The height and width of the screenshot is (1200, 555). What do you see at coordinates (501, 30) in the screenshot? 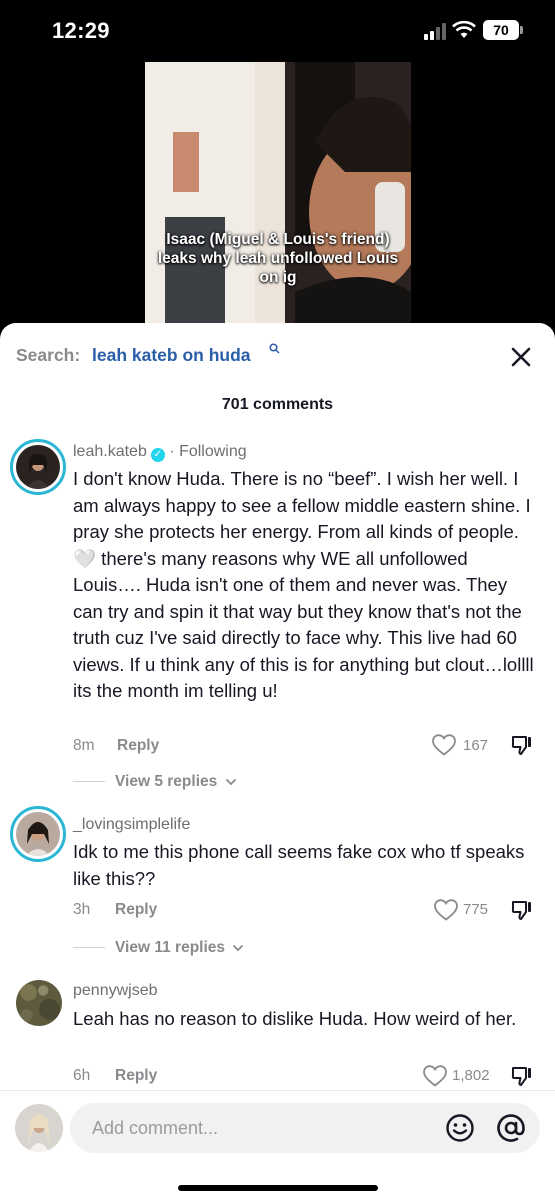
I see `battery-indicator: 70` at bounding box center [501, 30].